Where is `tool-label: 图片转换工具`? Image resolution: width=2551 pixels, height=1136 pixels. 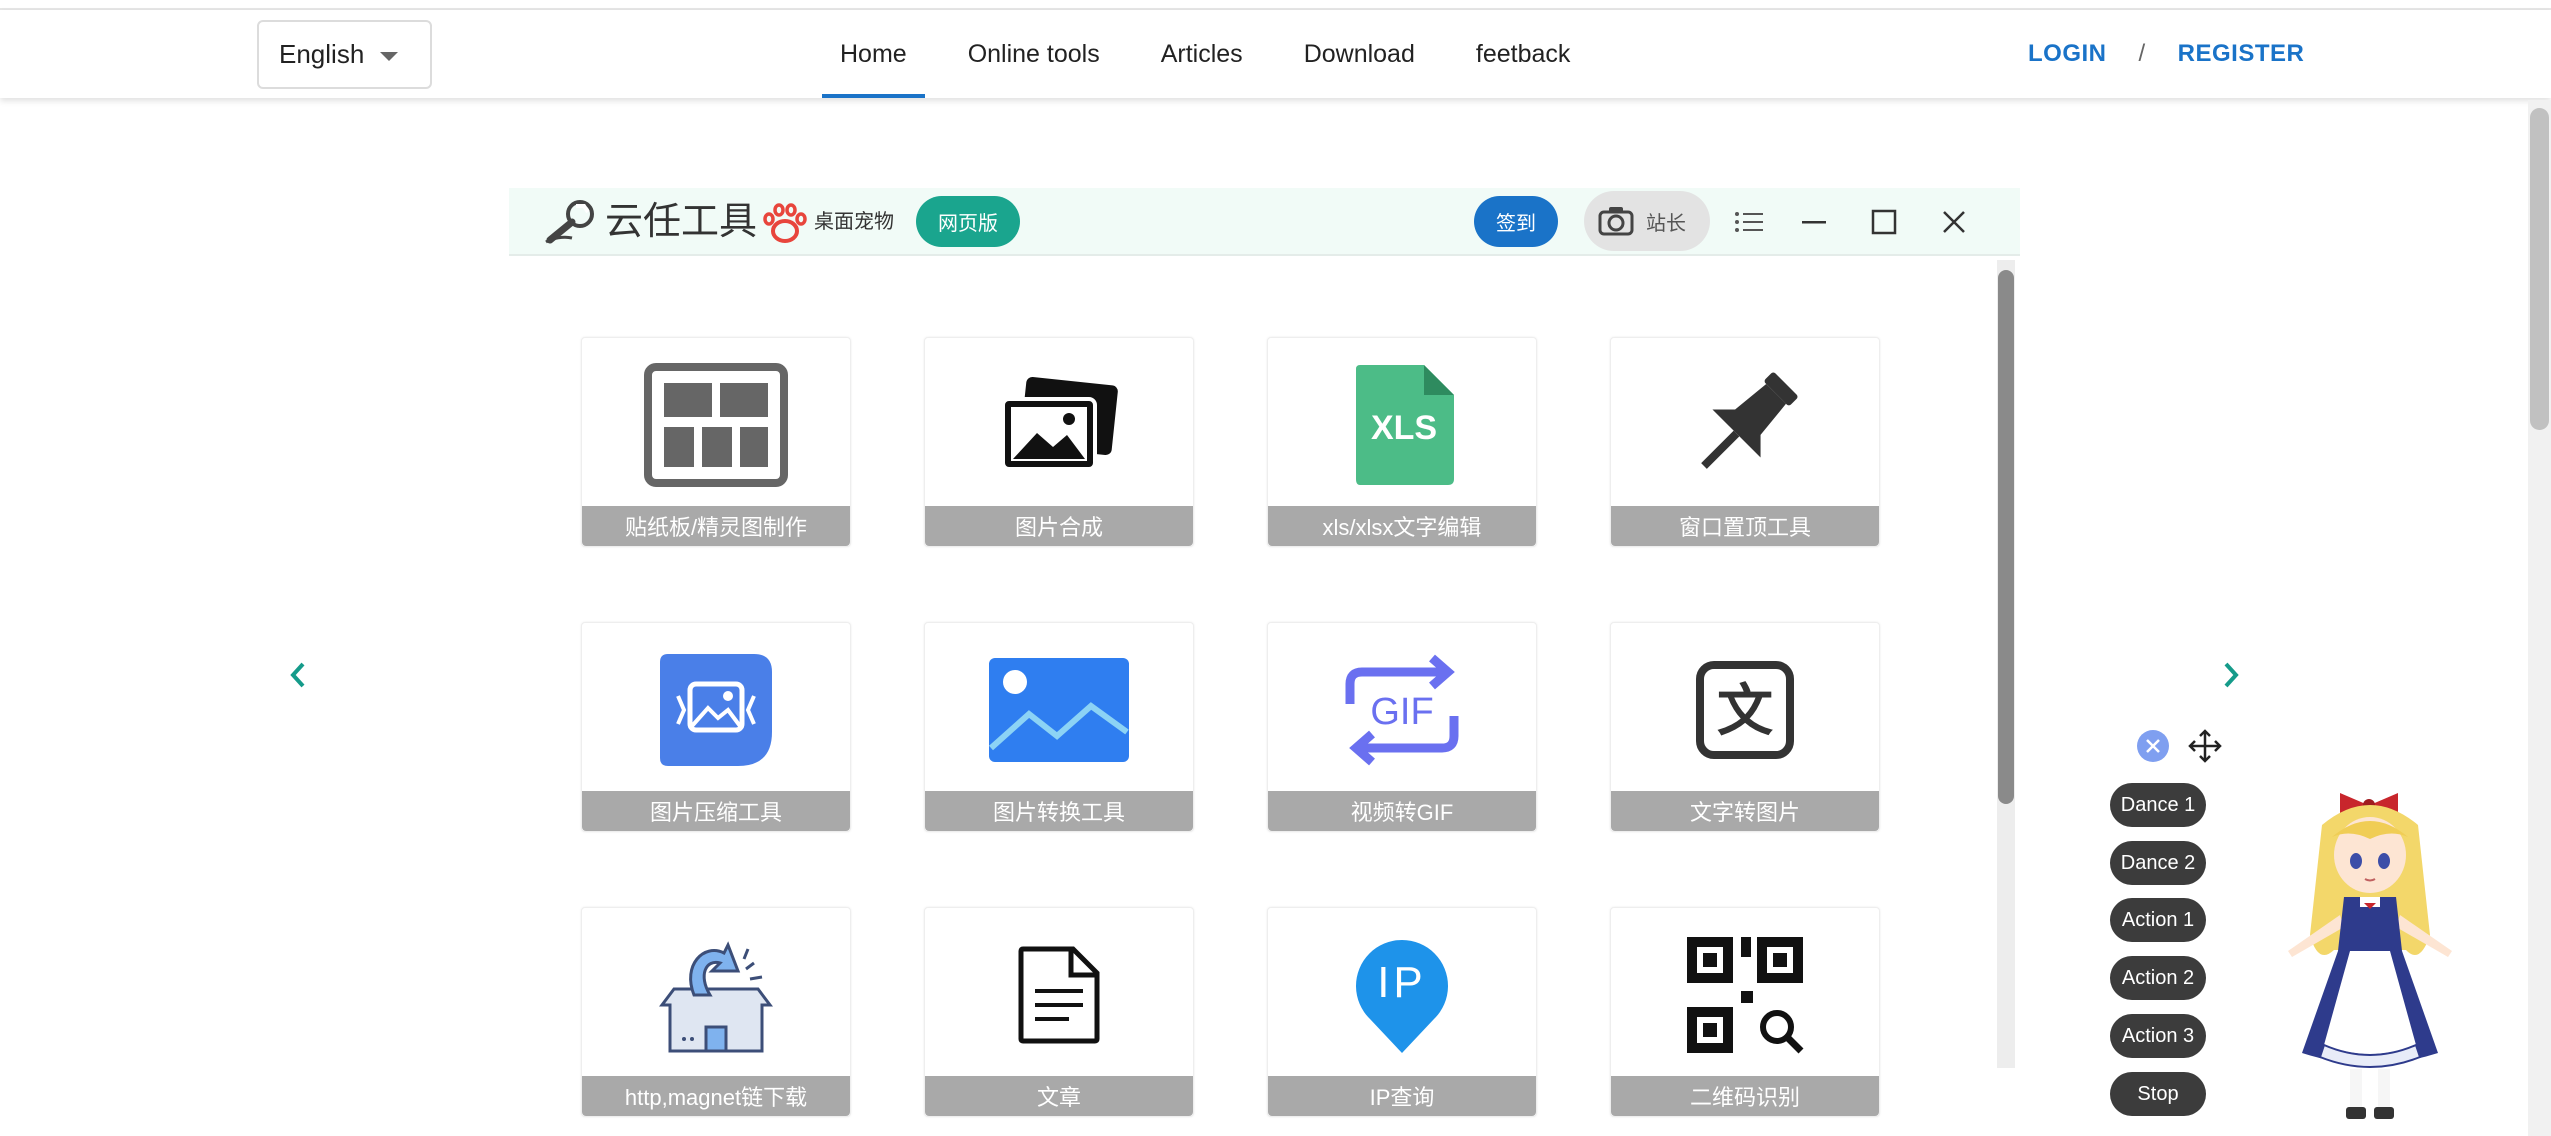 tool-label: 图片转换工具 is located at coordinates (1059, 811).